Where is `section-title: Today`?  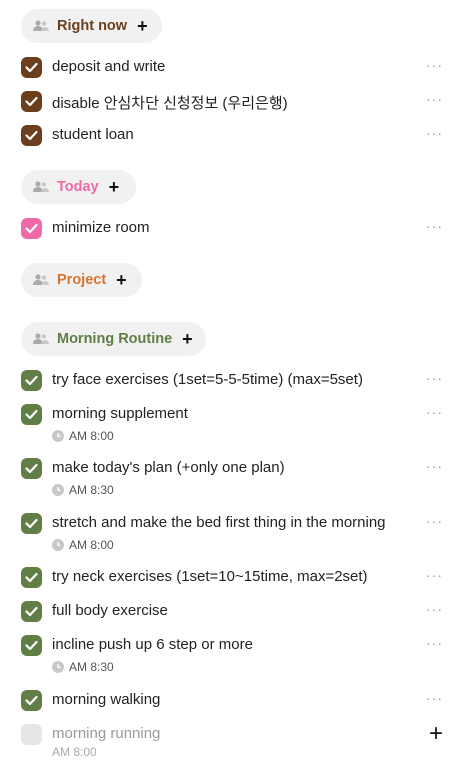 section-title: Today is located at coordinates (78, 187).